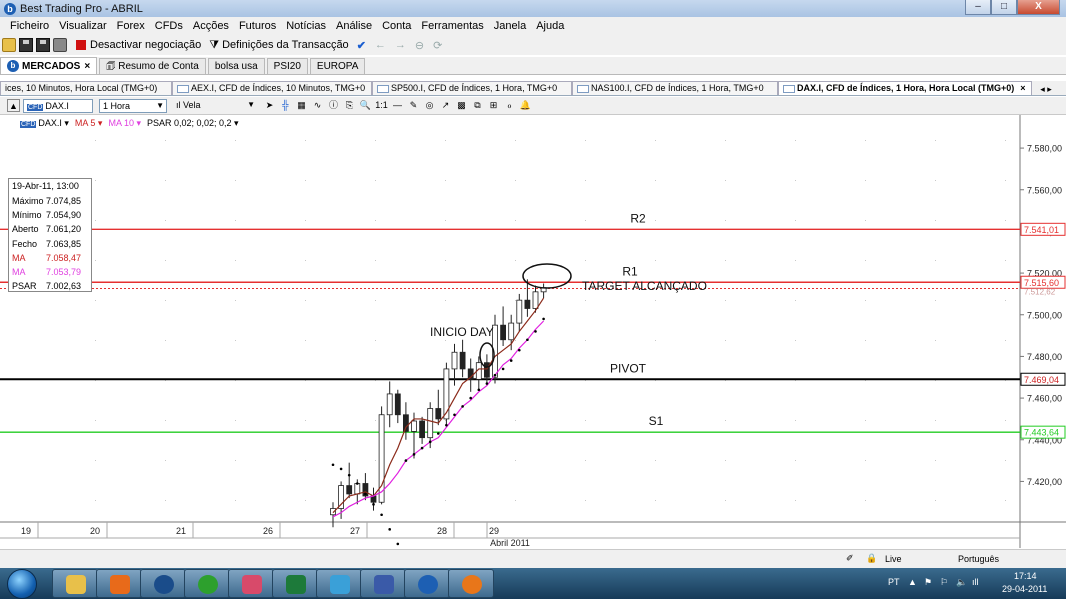  Describe the element at coordinates (850, 558) in the screenshot. I see `chart-settings-icon: ✐` at that location.